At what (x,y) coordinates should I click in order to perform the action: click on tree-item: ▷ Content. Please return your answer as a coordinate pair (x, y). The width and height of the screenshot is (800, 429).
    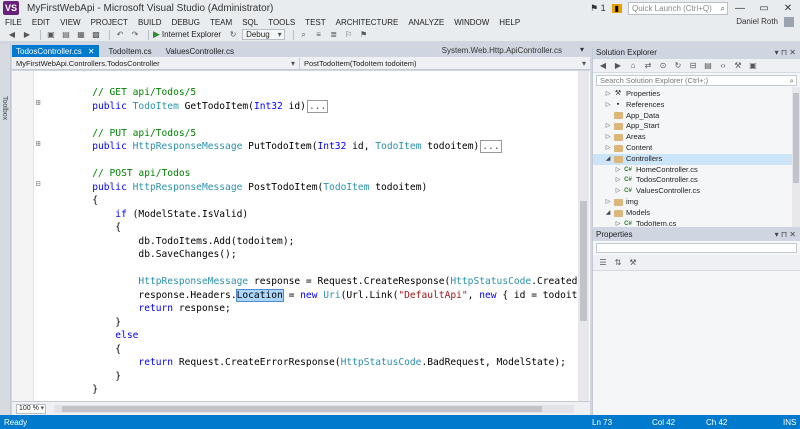
    Looking at the image, I should click on (696, 148).